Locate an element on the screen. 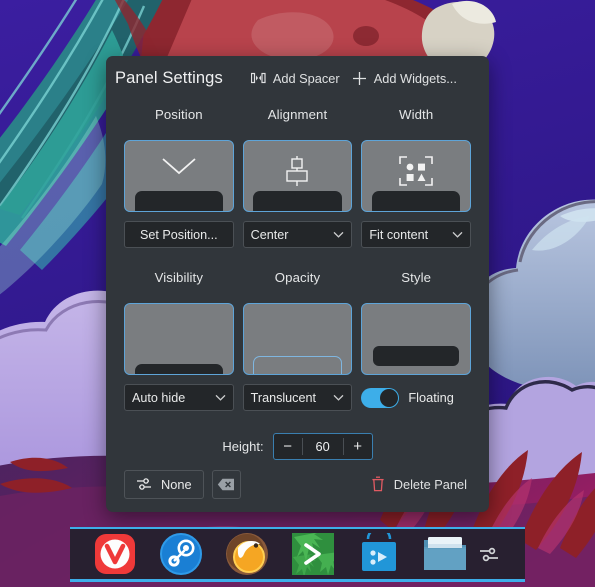  floating-toggle is located at coordinates (380, 397).